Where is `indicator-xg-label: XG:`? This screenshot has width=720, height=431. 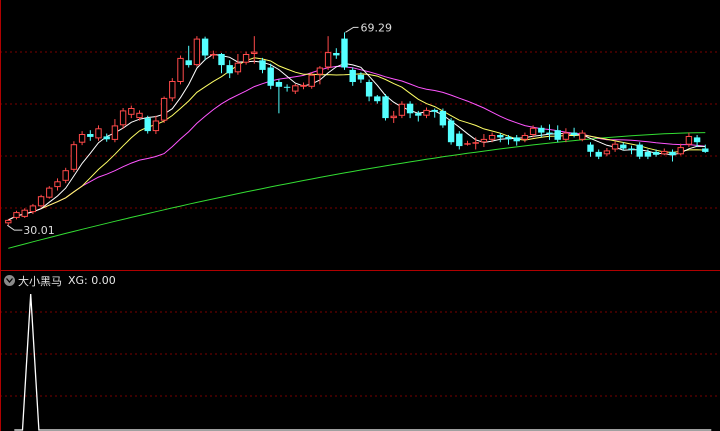
indicator-xg-label: XG: is located at coordinates (78, 280).